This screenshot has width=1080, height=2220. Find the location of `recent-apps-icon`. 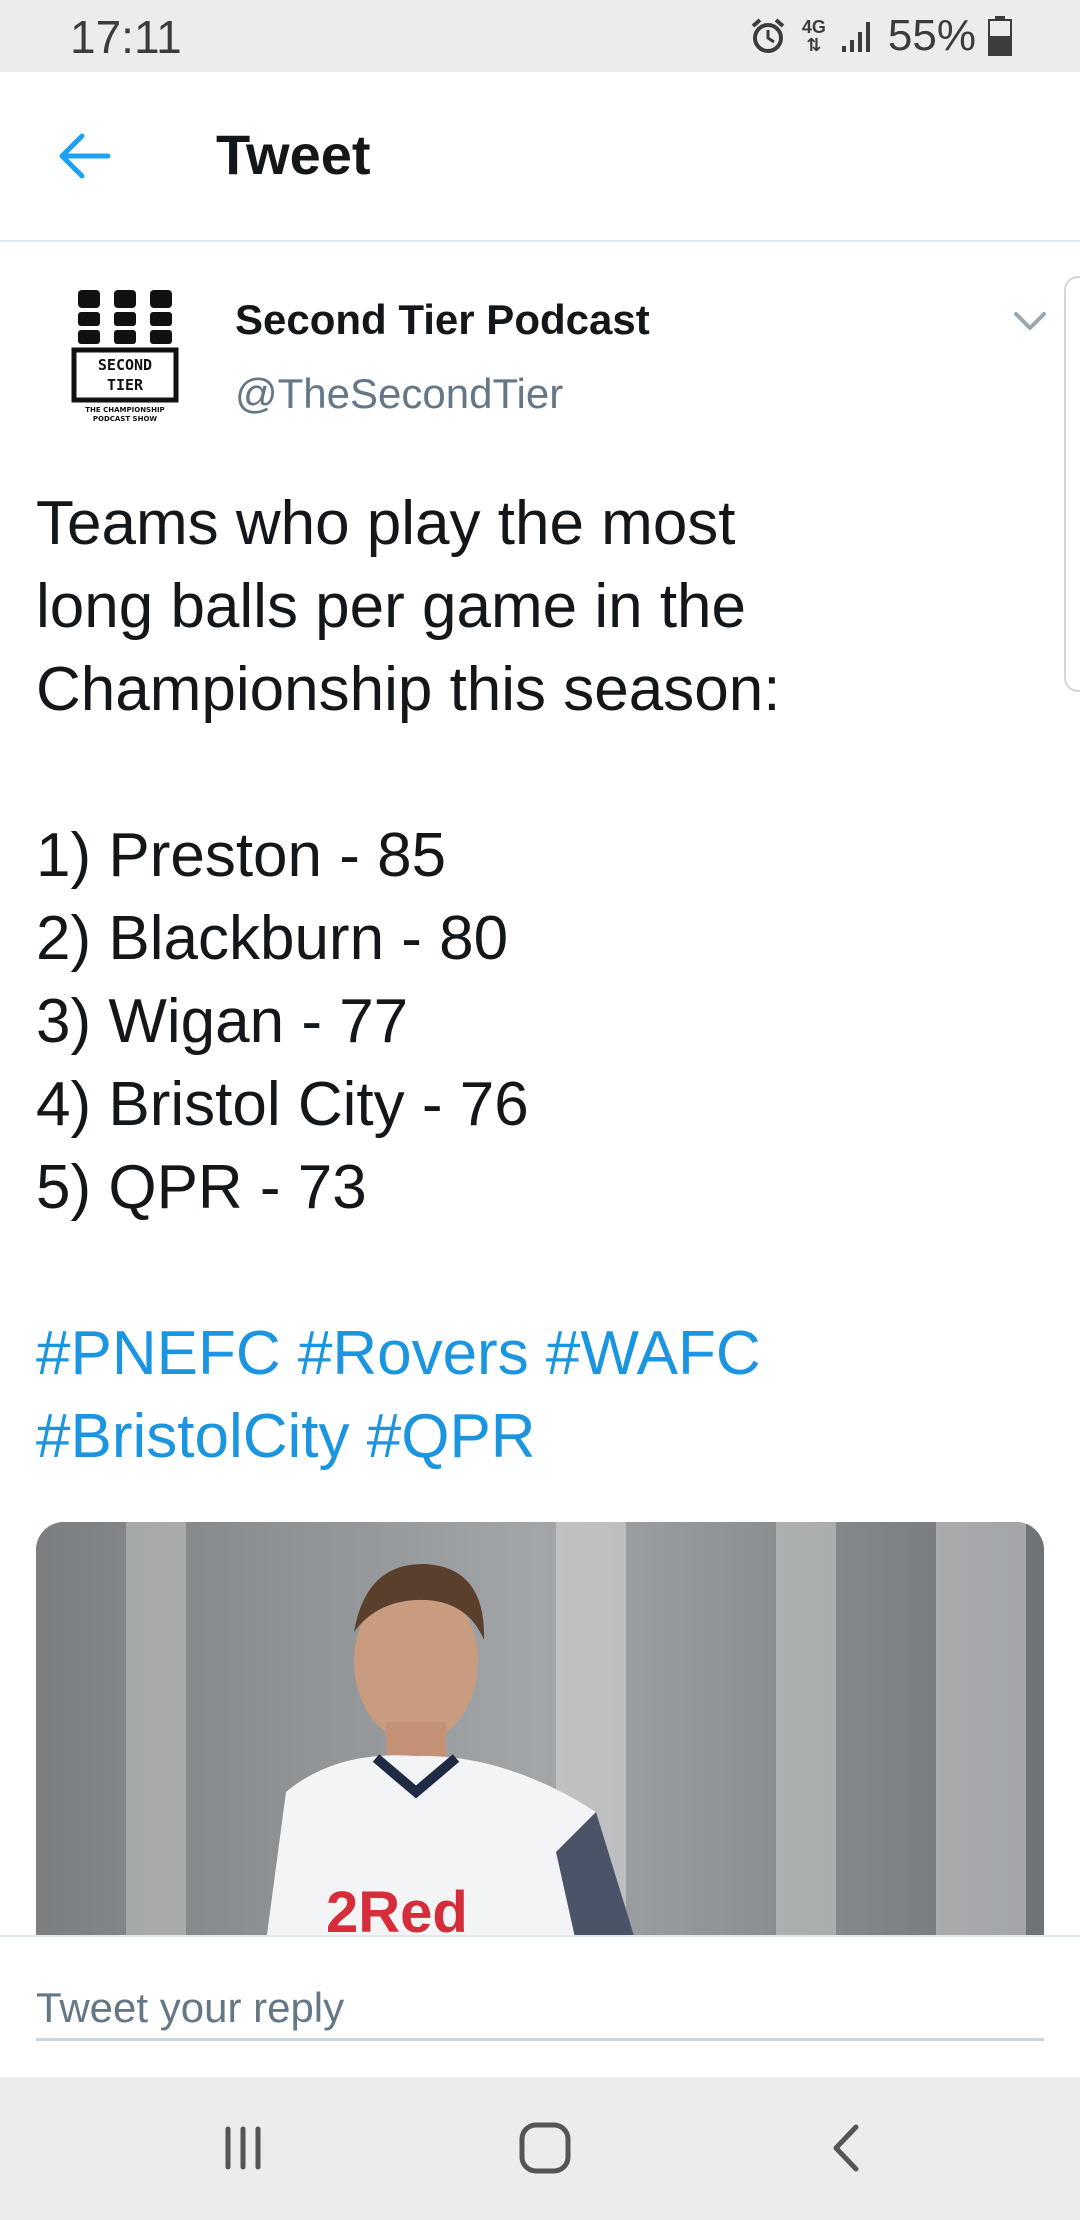

recent-apps-icon is located at coordinates (243, 2148).